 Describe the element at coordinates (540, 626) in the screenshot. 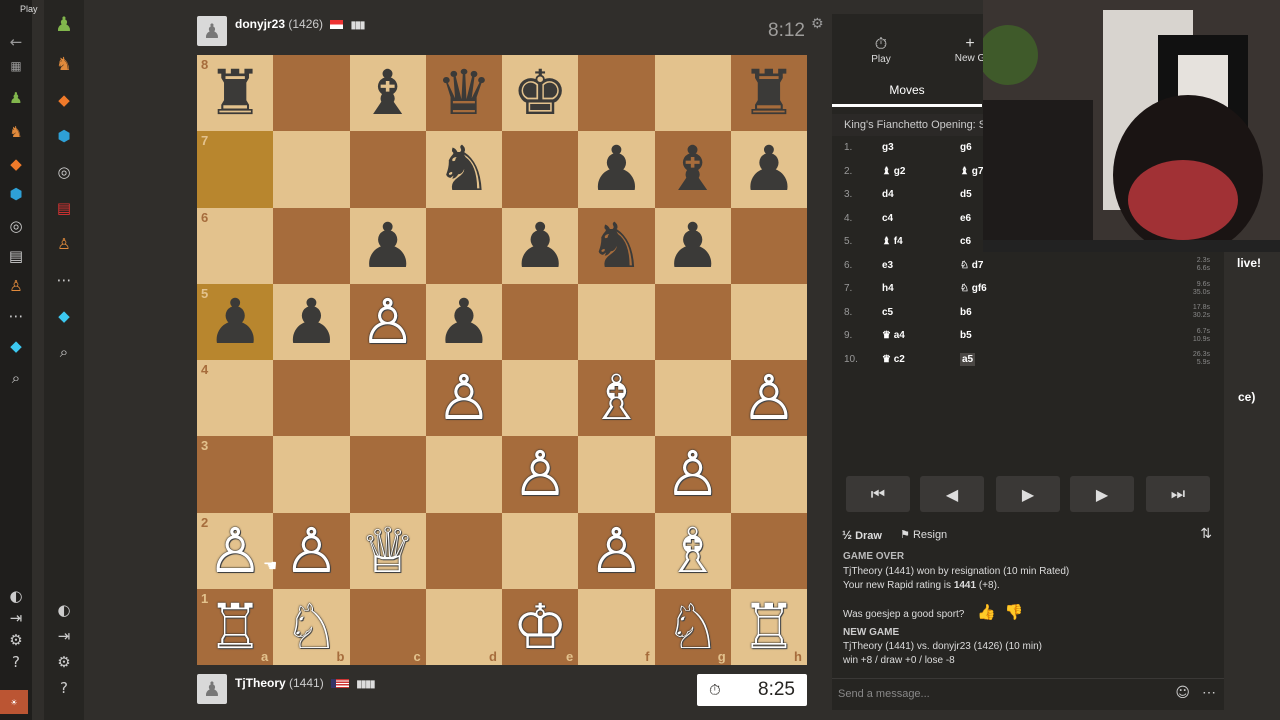

I see `white-piece: ♔` at that location.